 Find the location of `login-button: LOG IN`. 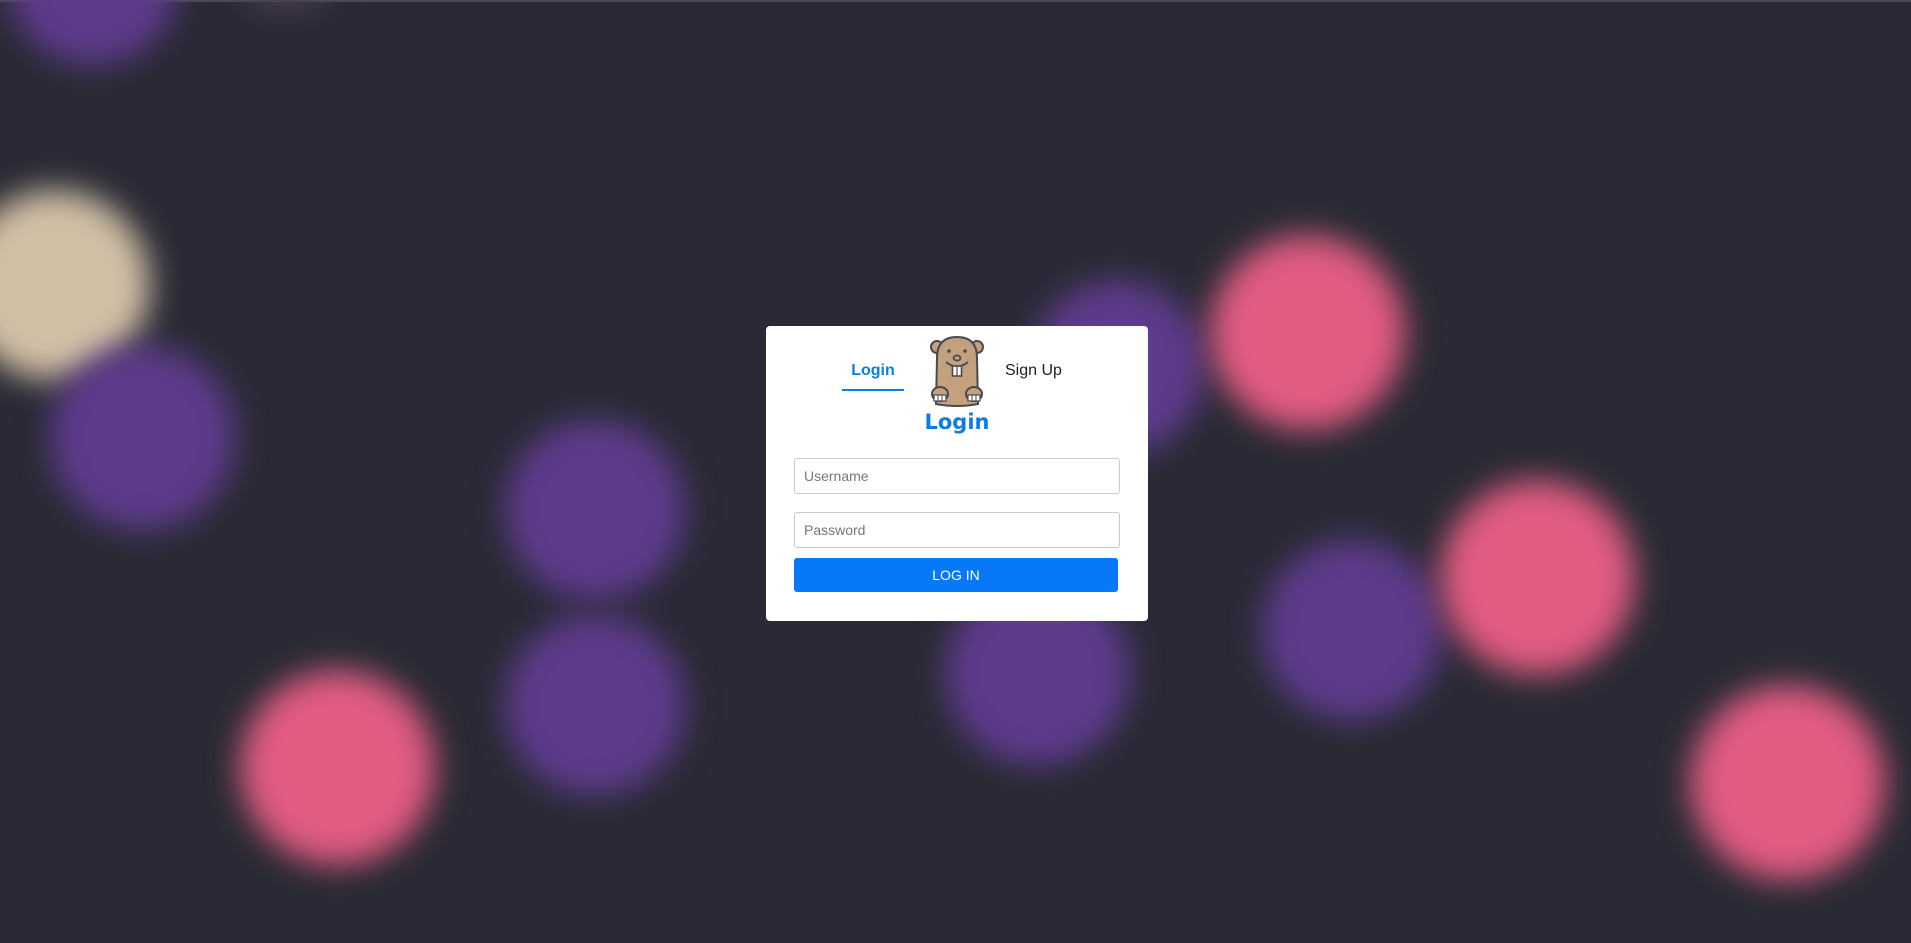

login-button: LOG IN is located at coordinates (956, 575).